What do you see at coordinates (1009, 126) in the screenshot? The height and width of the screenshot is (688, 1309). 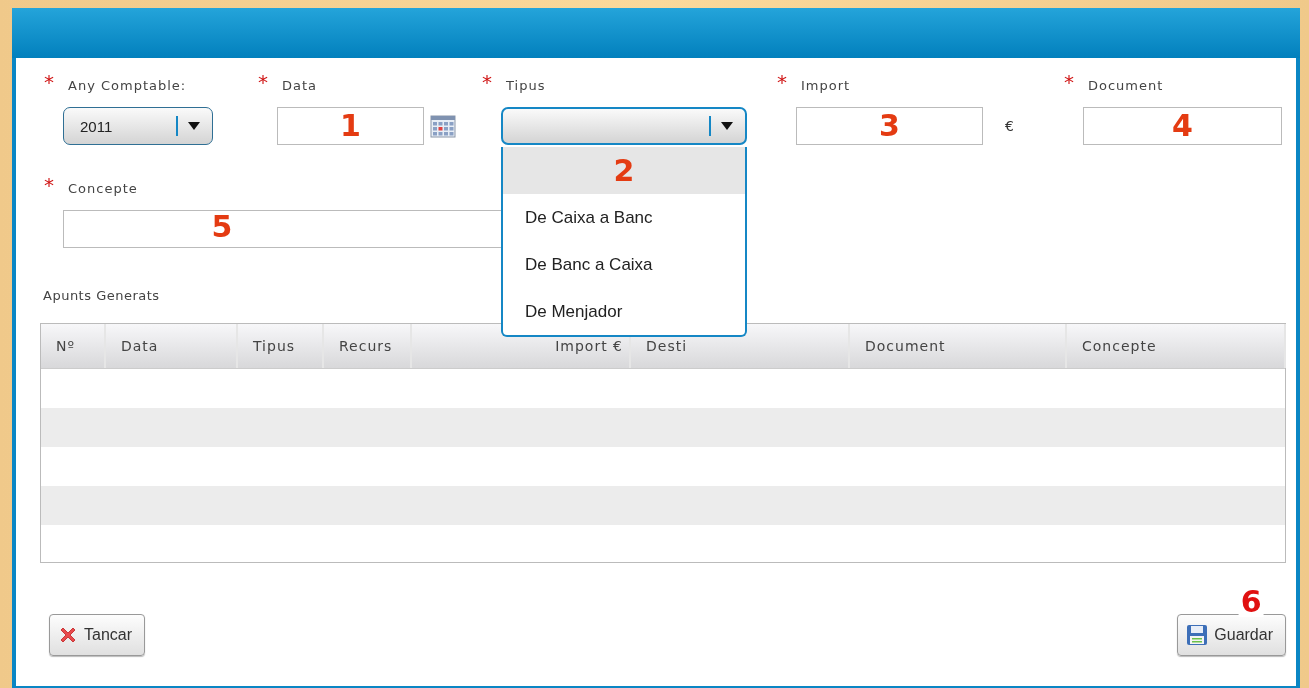 I see `currency-symbol: €` at bounding box center [1009, 126].